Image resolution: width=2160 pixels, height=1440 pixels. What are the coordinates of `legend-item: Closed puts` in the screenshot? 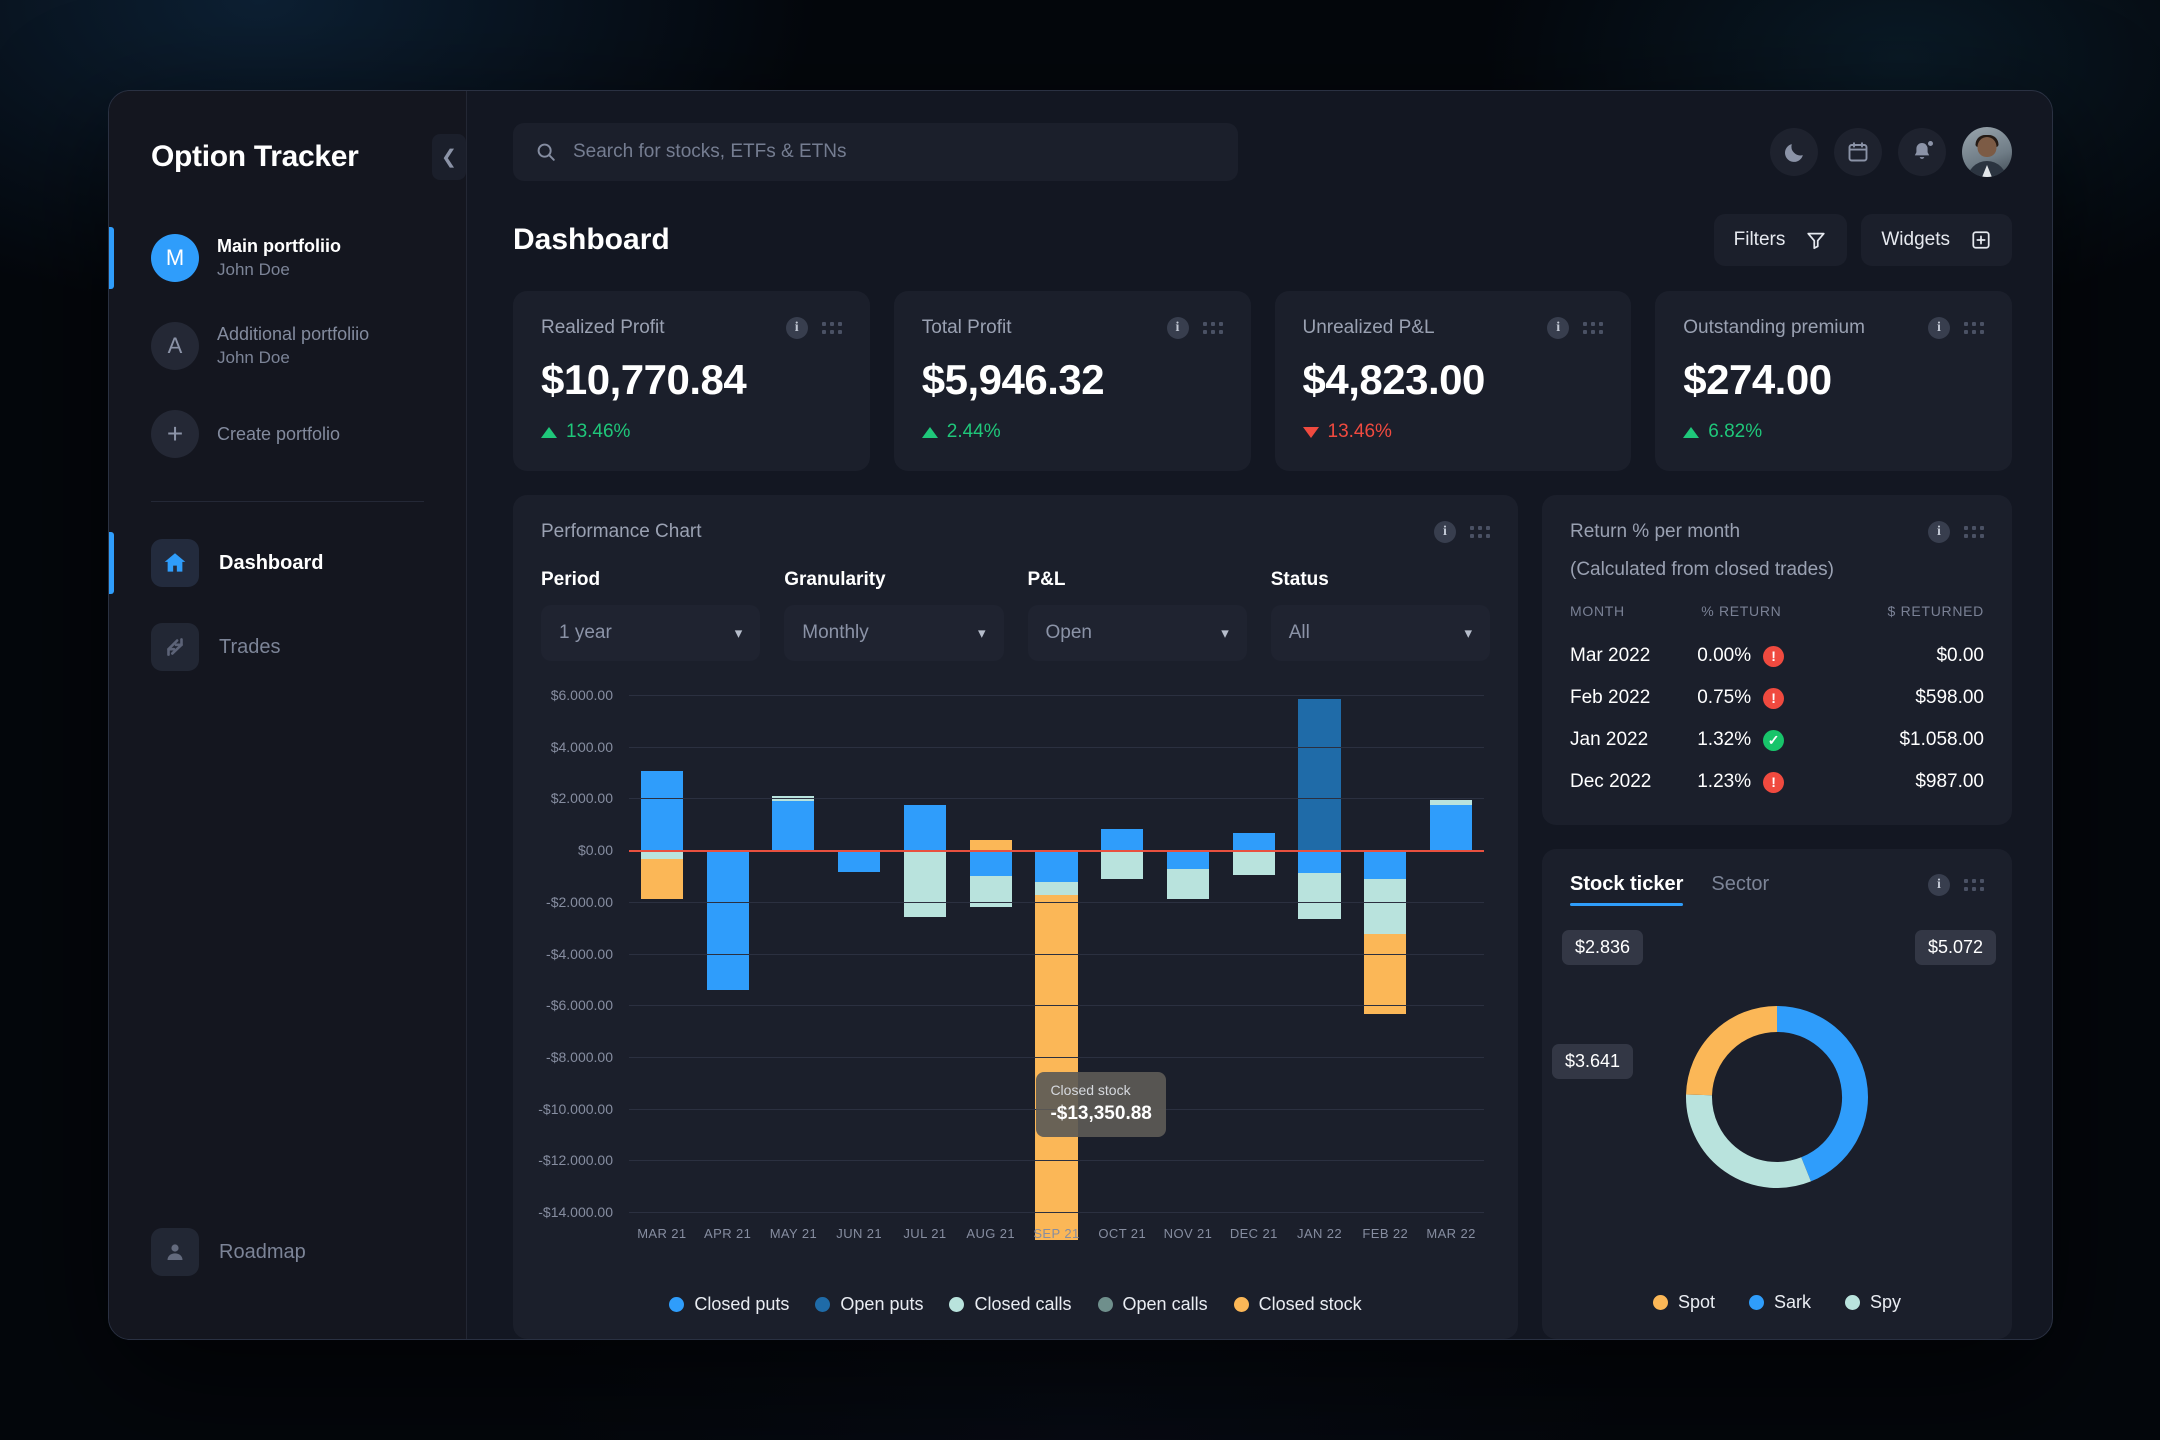 It's located at (729, 1304).